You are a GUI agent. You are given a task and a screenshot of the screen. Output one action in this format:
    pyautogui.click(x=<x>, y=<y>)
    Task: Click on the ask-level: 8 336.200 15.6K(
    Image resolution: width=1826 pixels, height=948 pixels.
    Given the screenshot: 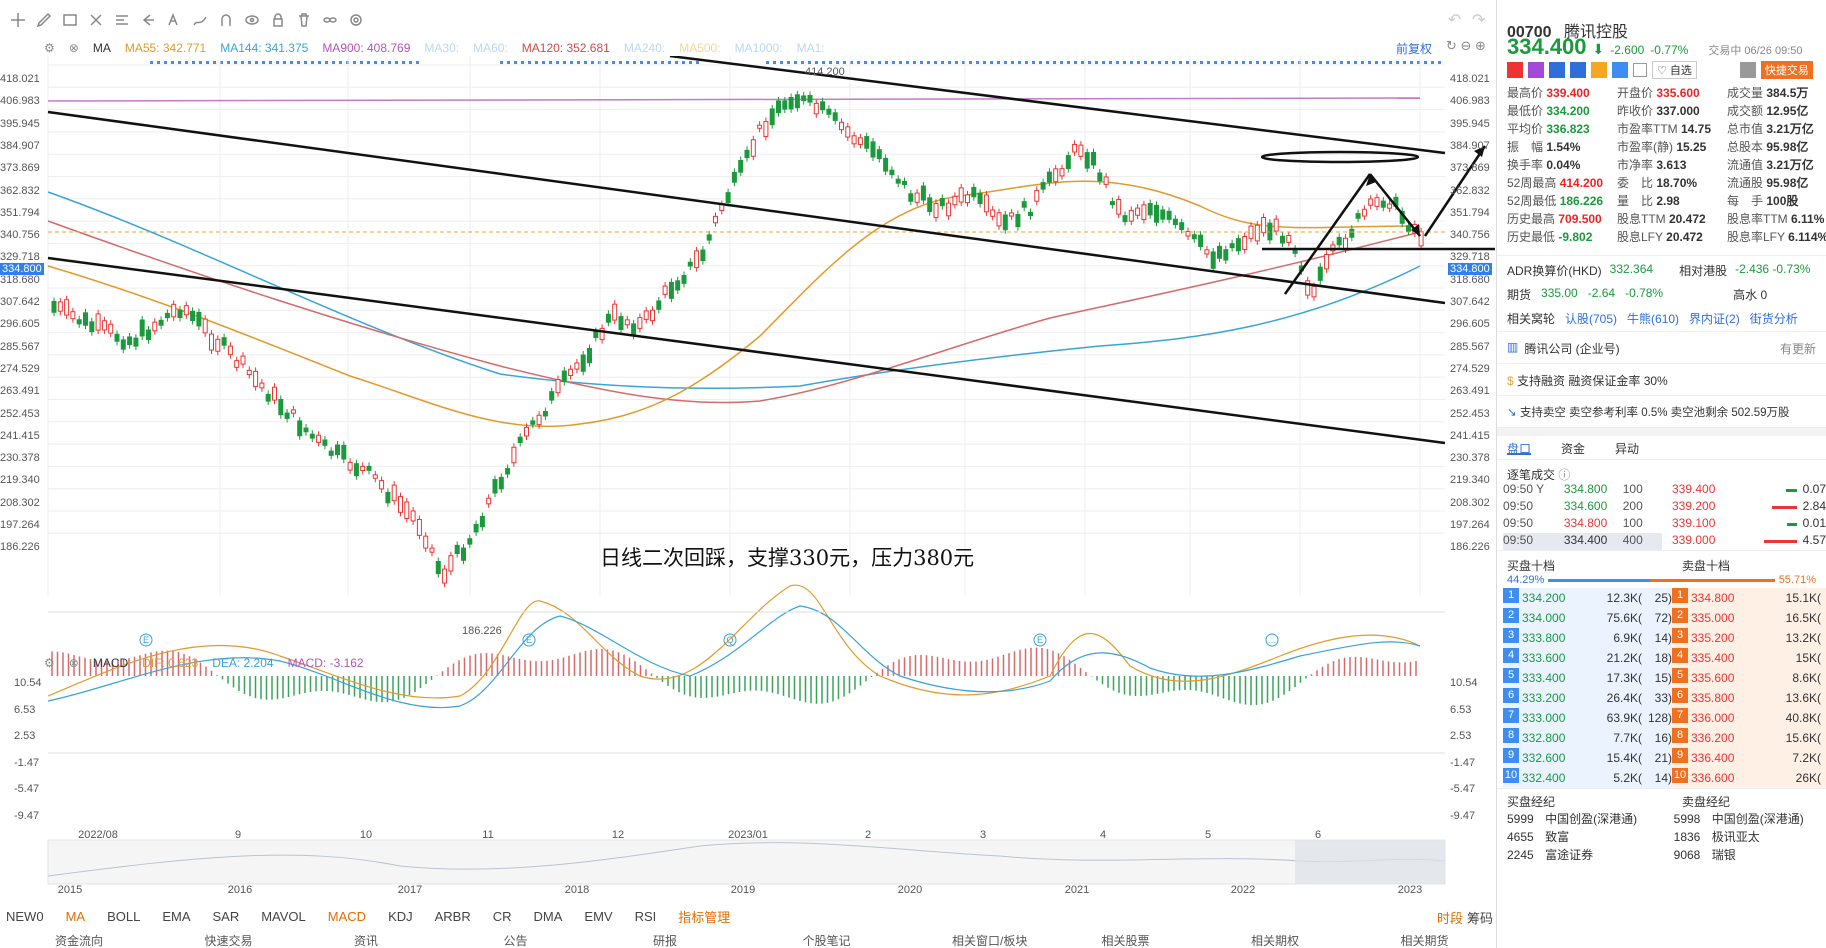 What is the action you would take?
    pyautogui.click(x=1749, y=738)
    